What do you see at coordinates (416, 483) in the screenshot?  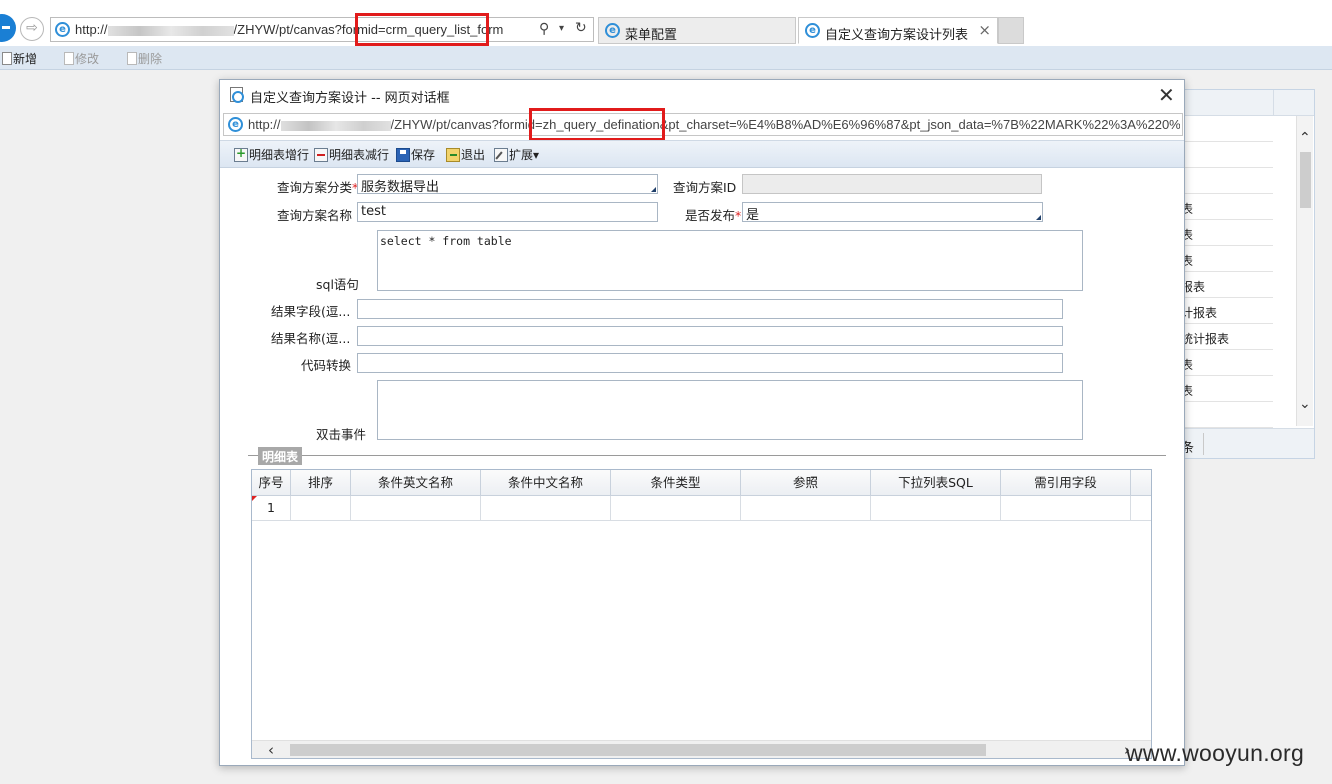 I see `column-header: 条件英文名称` at bounding box center [416, 483].